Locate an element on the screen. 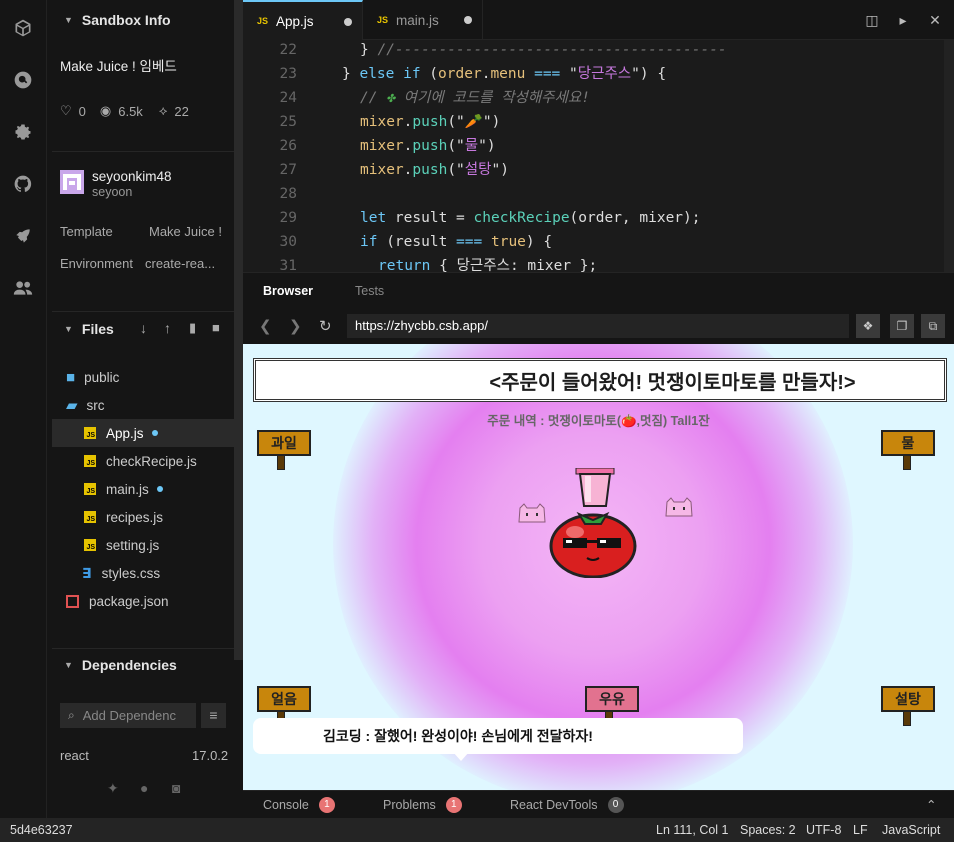 The width and height of the screenshot is (954, 842). folder-open-icon: ▰ is located at coordinates (72, 405).